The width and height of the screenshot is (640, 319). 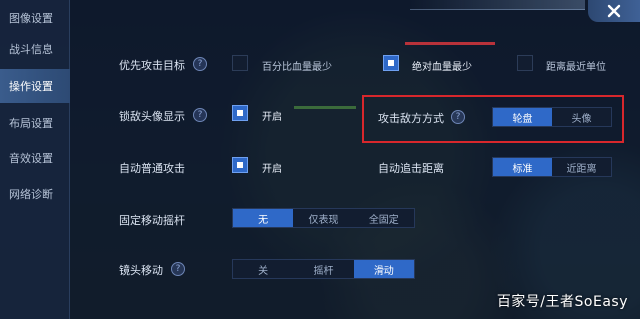 I want to click on attack-method-toggle: 轮盘 头像, so click(x=552, y=117).